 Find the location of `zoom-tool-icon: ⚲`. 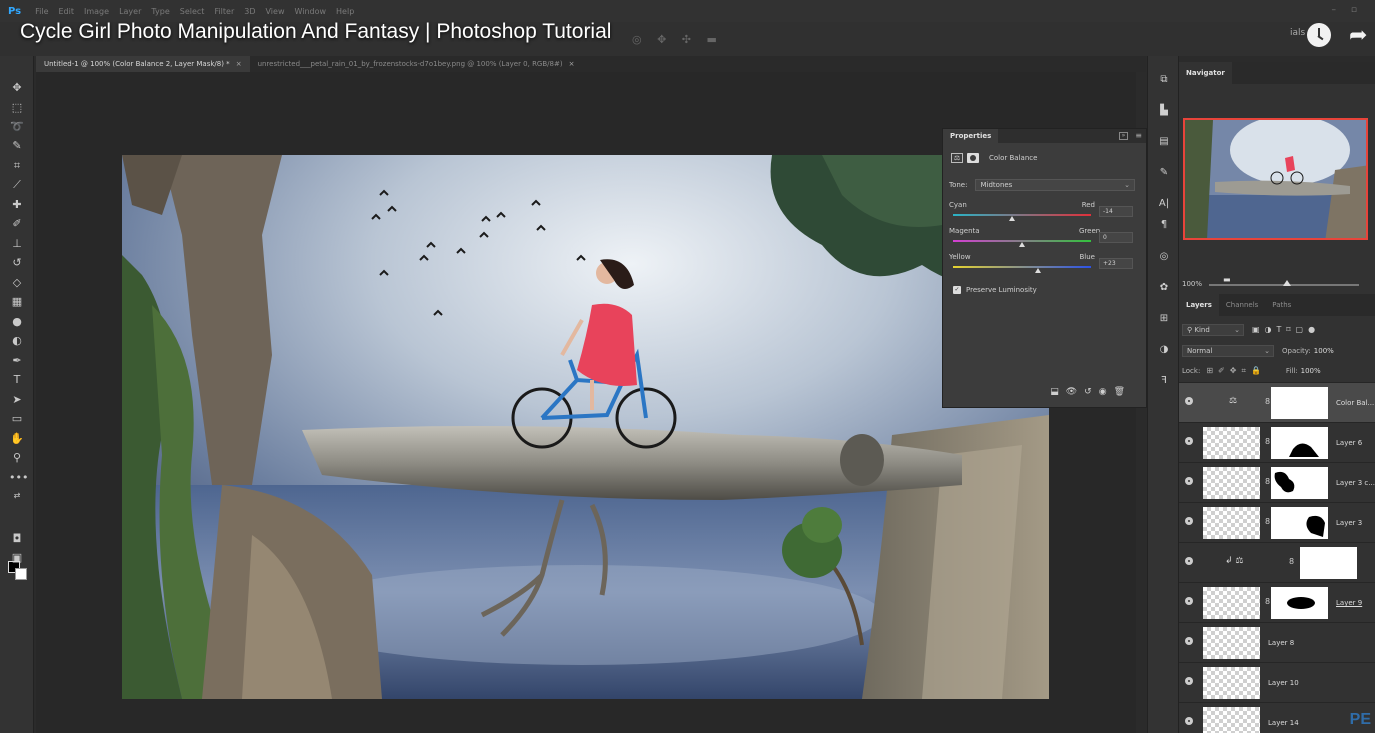

zoom-tool-icon: ⚲ is located at coordinates (17, 458).